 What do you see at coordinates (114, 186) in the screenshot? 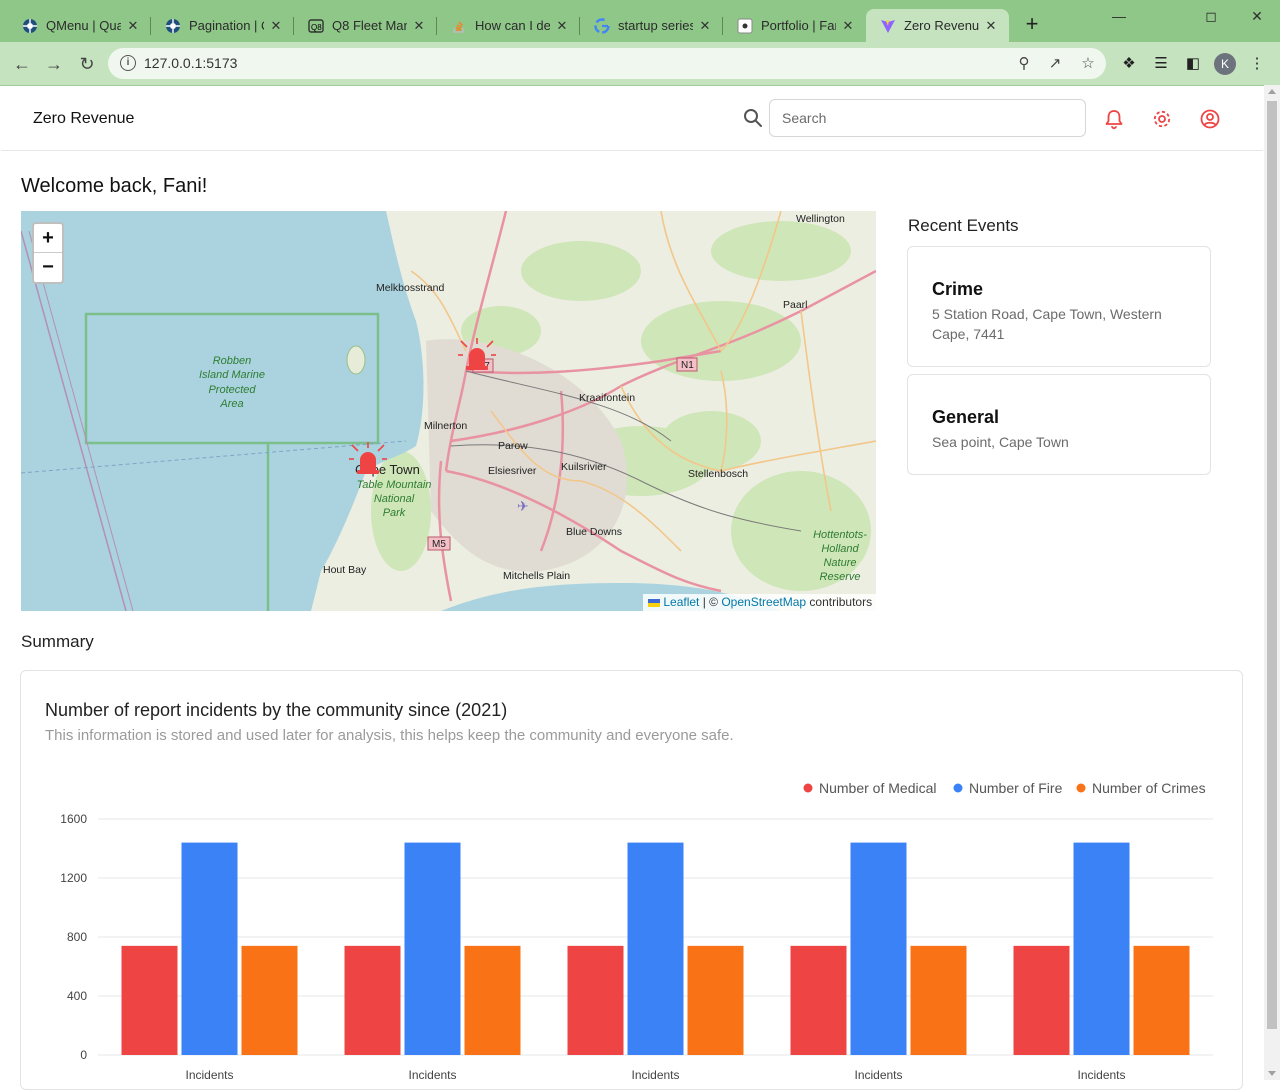
I see `welcome-message: Welcome back, Fani!` at bounding box center [114, 186].